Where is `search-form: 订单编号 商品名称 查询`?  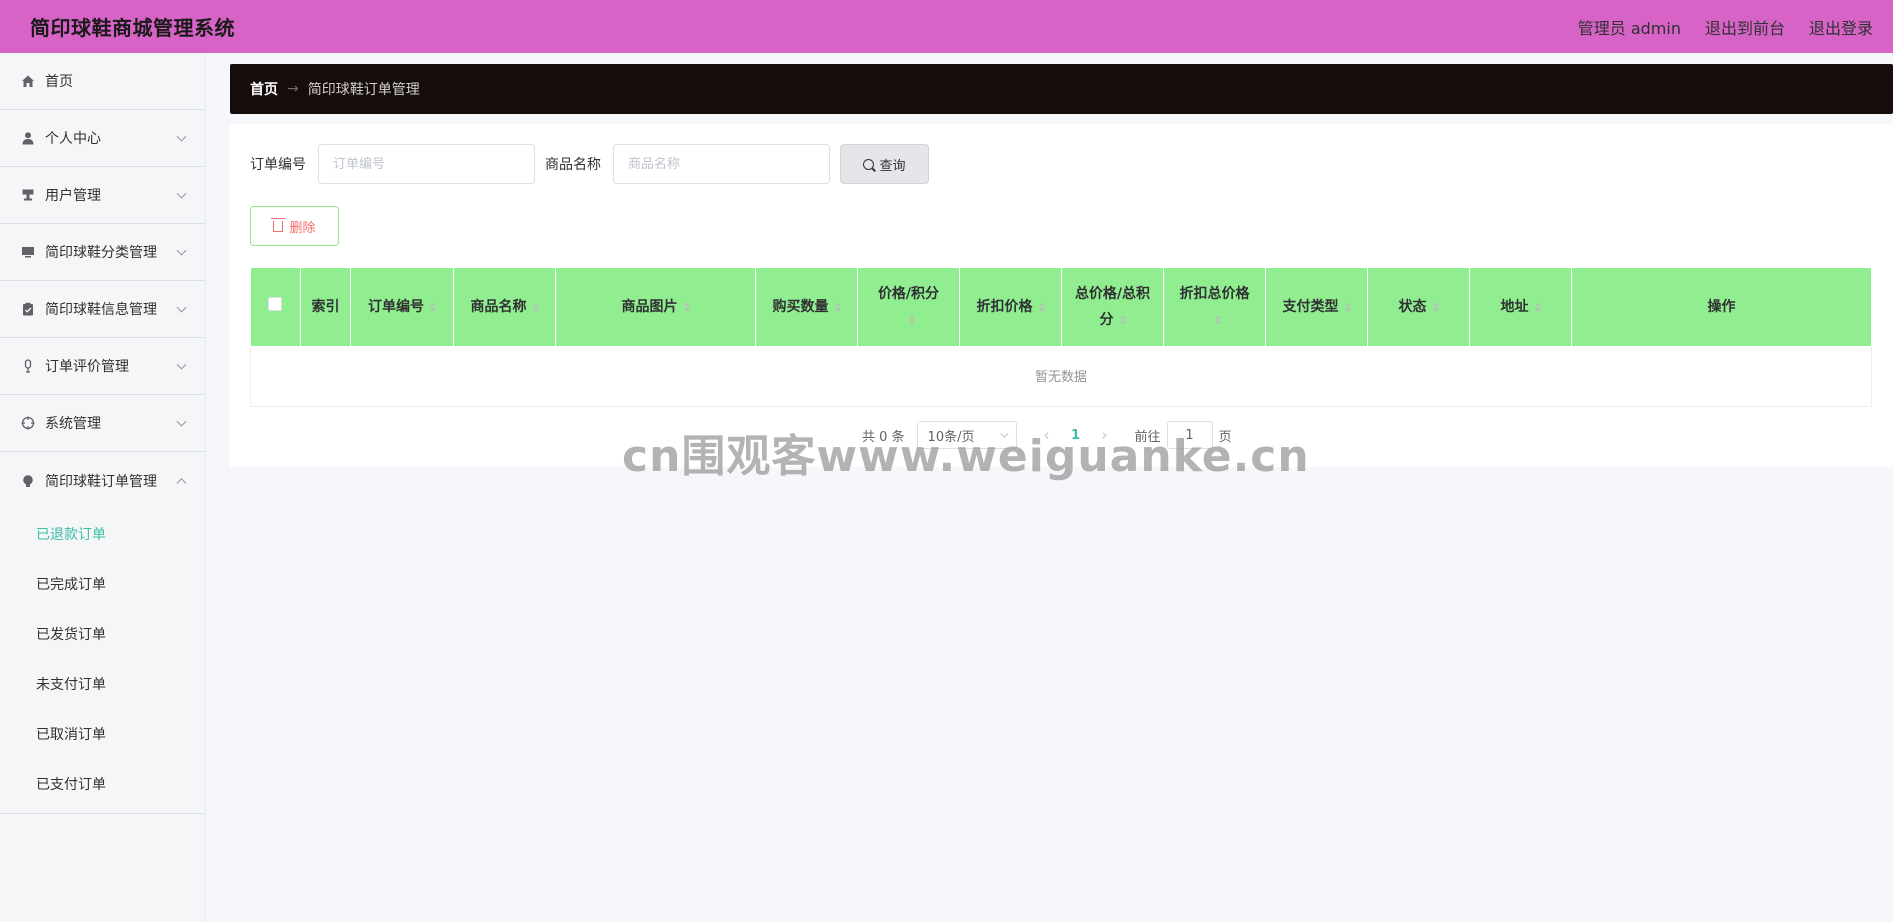
search-form: 订单编号 商品名称 查询 is located at coordinates (589, 164).